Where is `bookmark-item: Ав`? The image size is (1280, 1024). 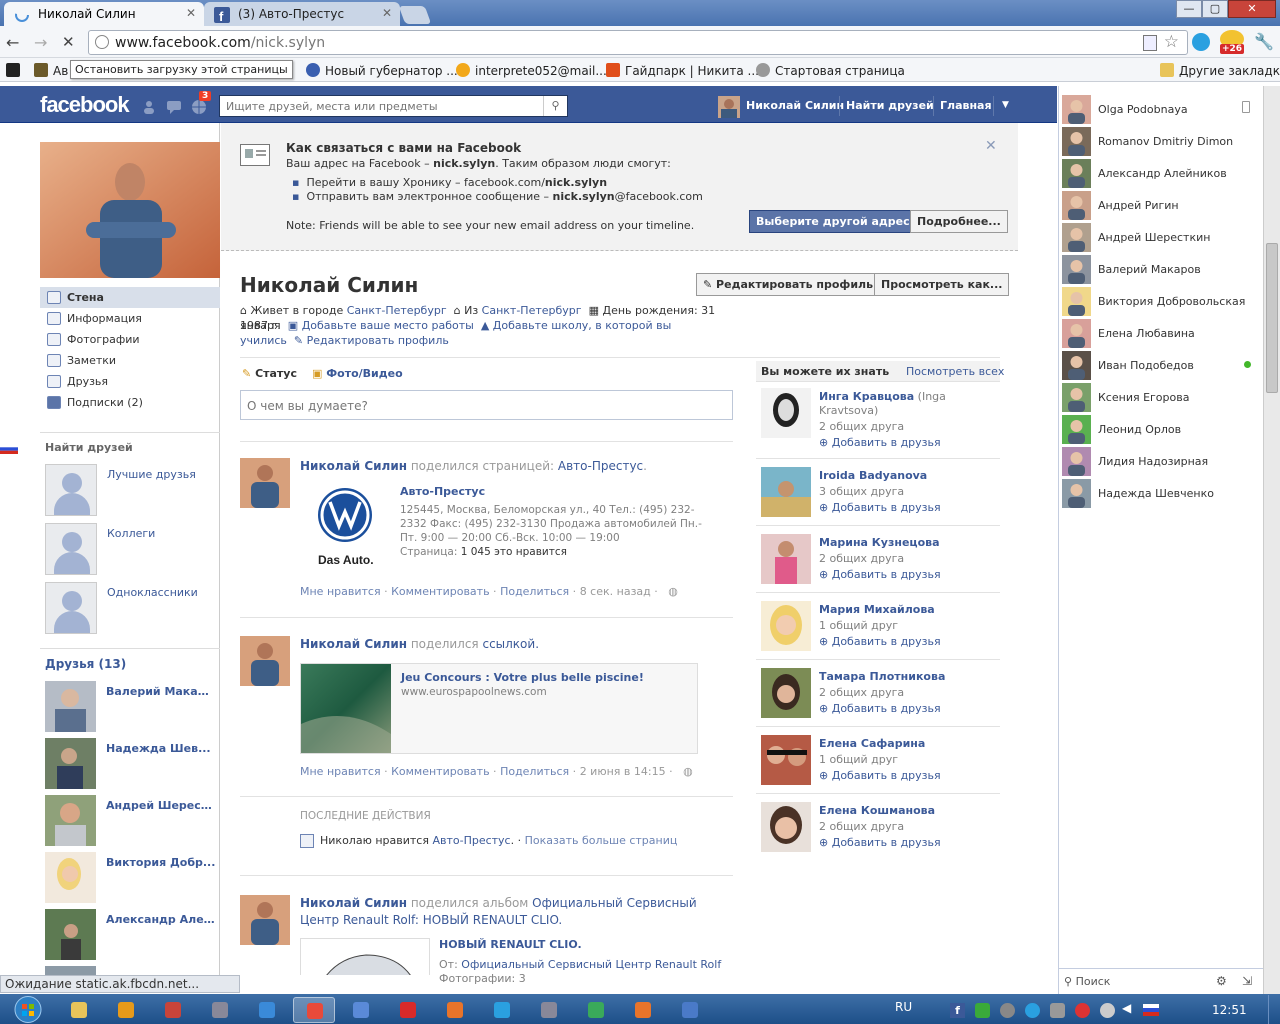
bookmark-item: Ав is located at coordinates (51, 70).